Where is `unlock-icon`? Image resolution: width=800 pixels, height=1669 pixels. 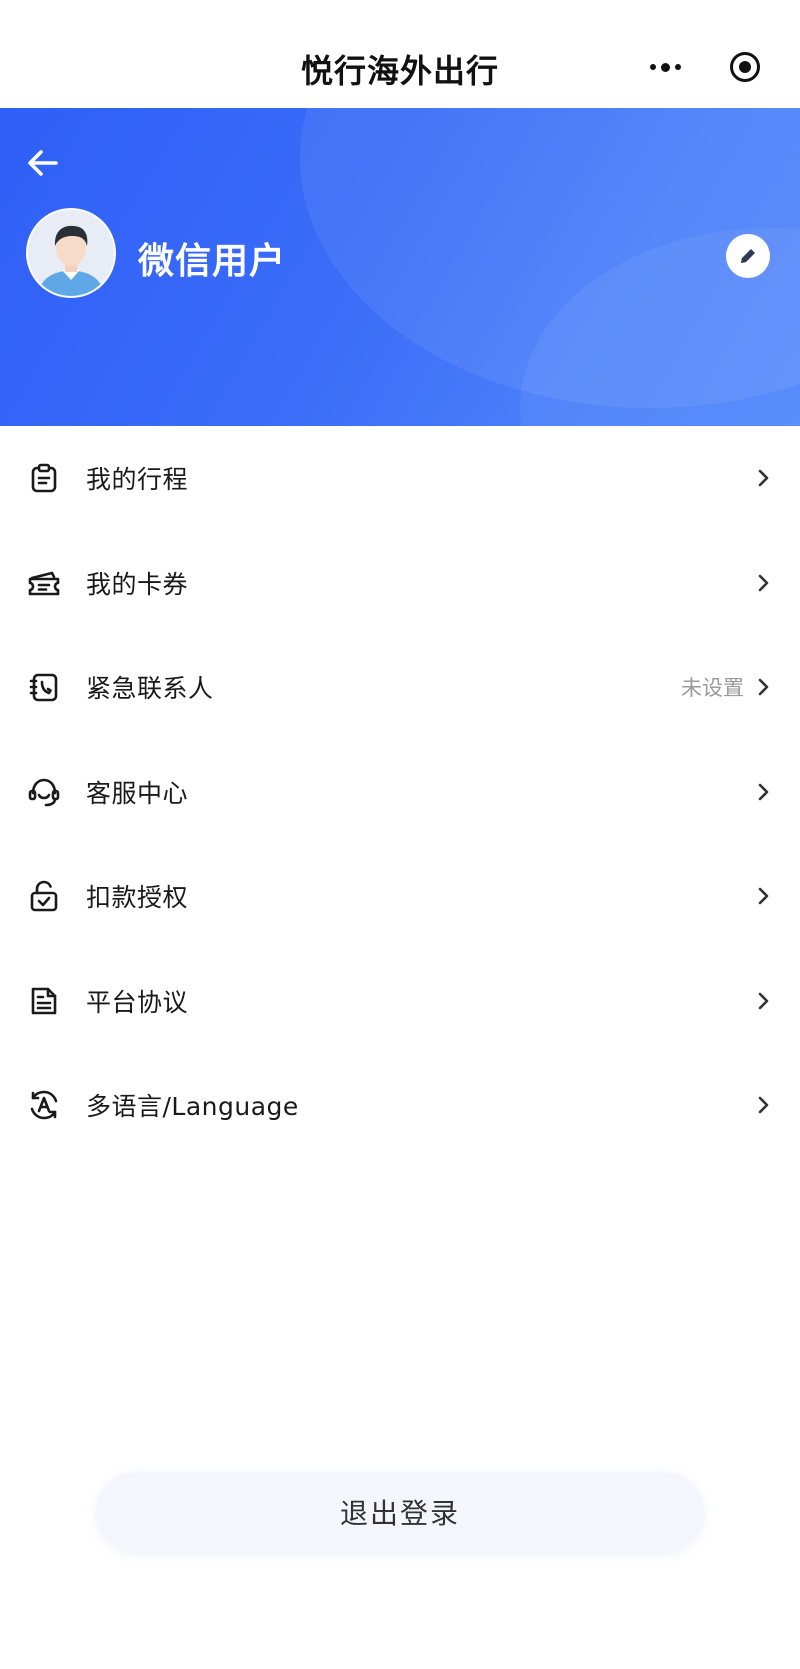 unlock-icon is located at coordinates (44, 896).